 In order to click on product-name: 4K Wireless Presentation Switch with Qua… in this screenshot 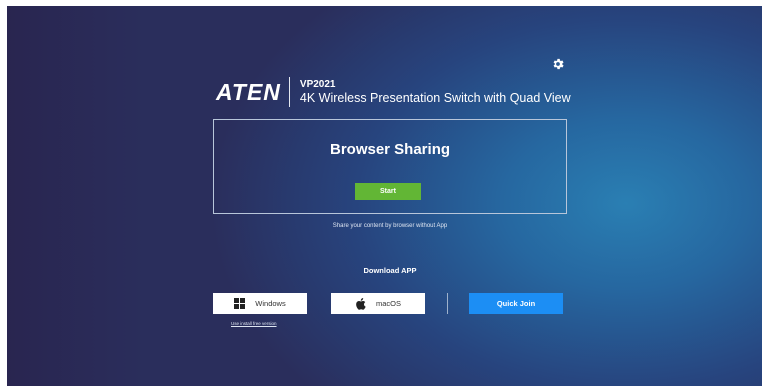, I will do `click(435, 97)`.